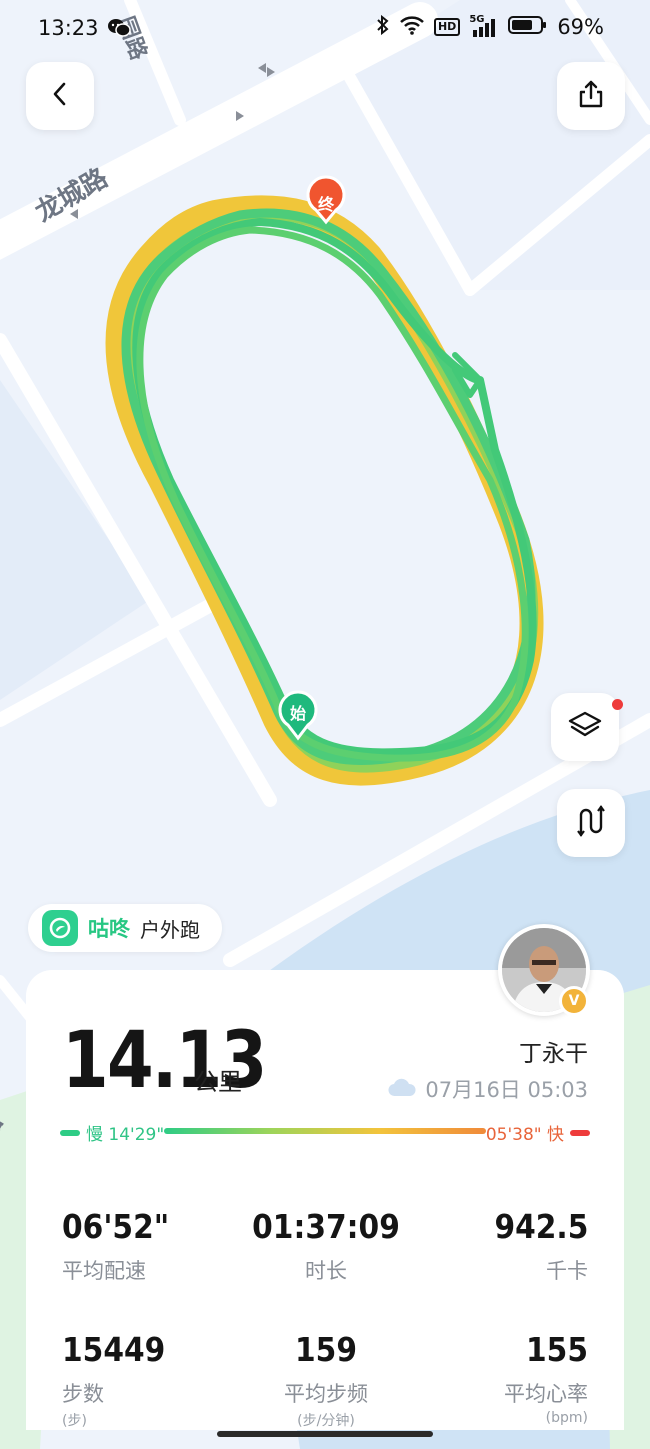 This screenshot has width=650, height=1449. Describe the element at coordinates (567, 1271) in the screenshot. I see `stat-label: 千卡` at that location.